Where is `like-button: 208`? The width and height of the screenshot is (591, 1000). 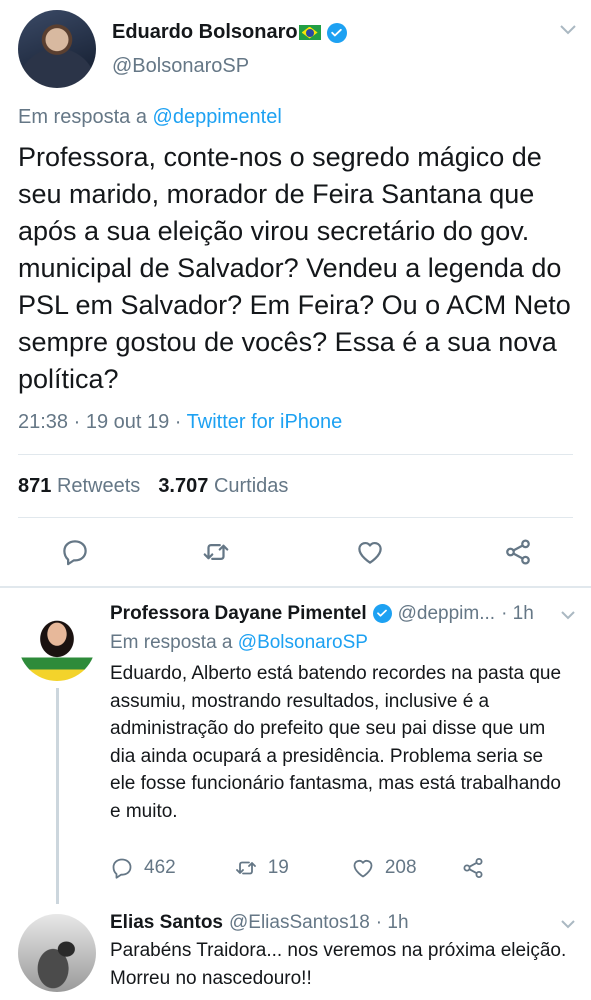 like-button: 208 is located at coordinates (384, 868).